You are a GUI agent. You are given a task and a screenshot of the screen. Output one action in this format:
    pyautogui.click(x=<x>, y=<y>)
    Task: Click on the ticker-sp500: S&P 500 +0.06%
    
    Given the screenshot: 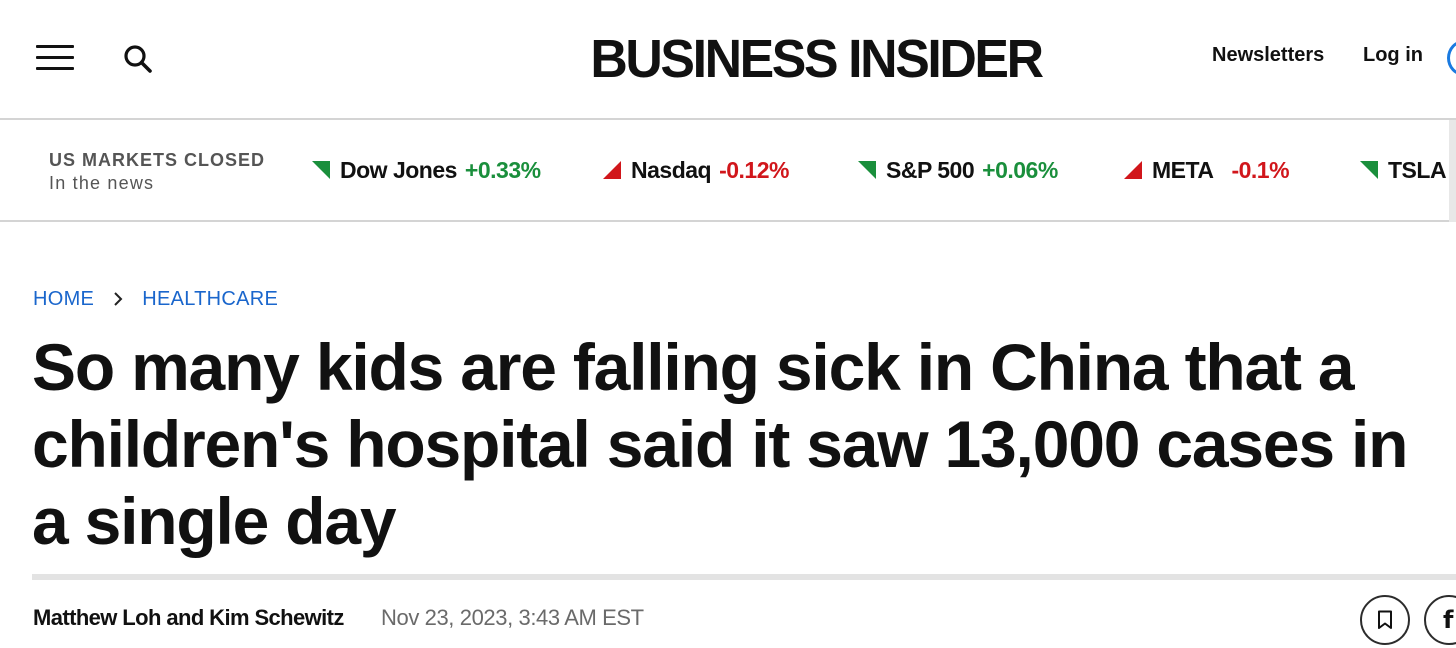 What is the action you would take?
    pyautogui.click(x=958, y=170)
    